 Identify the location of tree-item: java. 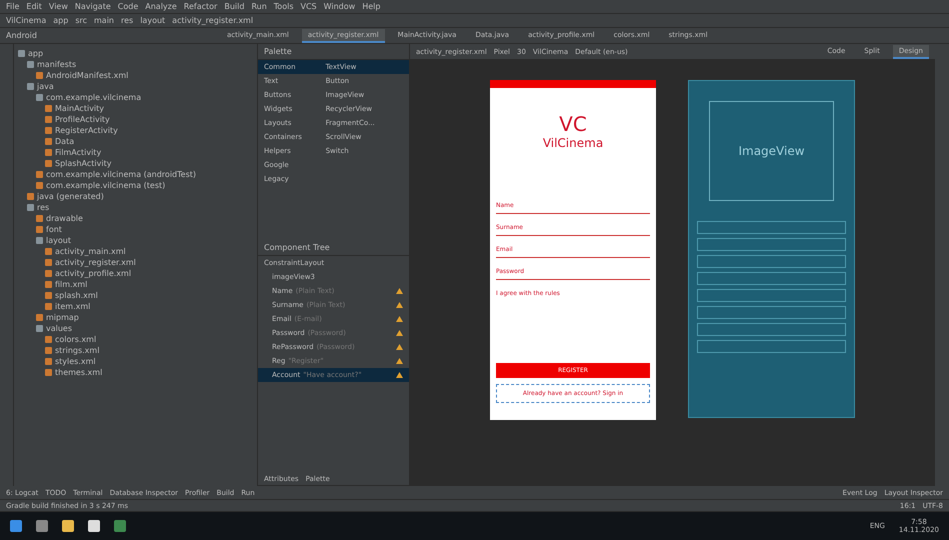
(45, 86).